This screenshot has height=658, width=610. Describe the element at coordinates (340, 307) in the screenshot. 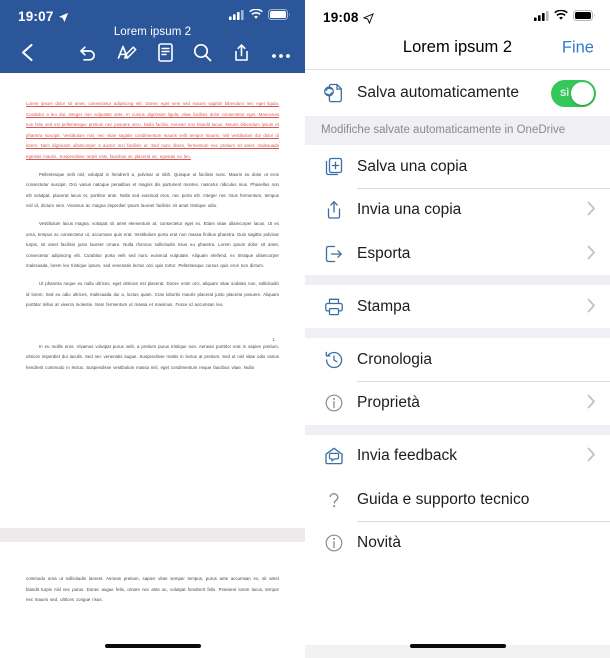

I see `printer-icon` at that location.